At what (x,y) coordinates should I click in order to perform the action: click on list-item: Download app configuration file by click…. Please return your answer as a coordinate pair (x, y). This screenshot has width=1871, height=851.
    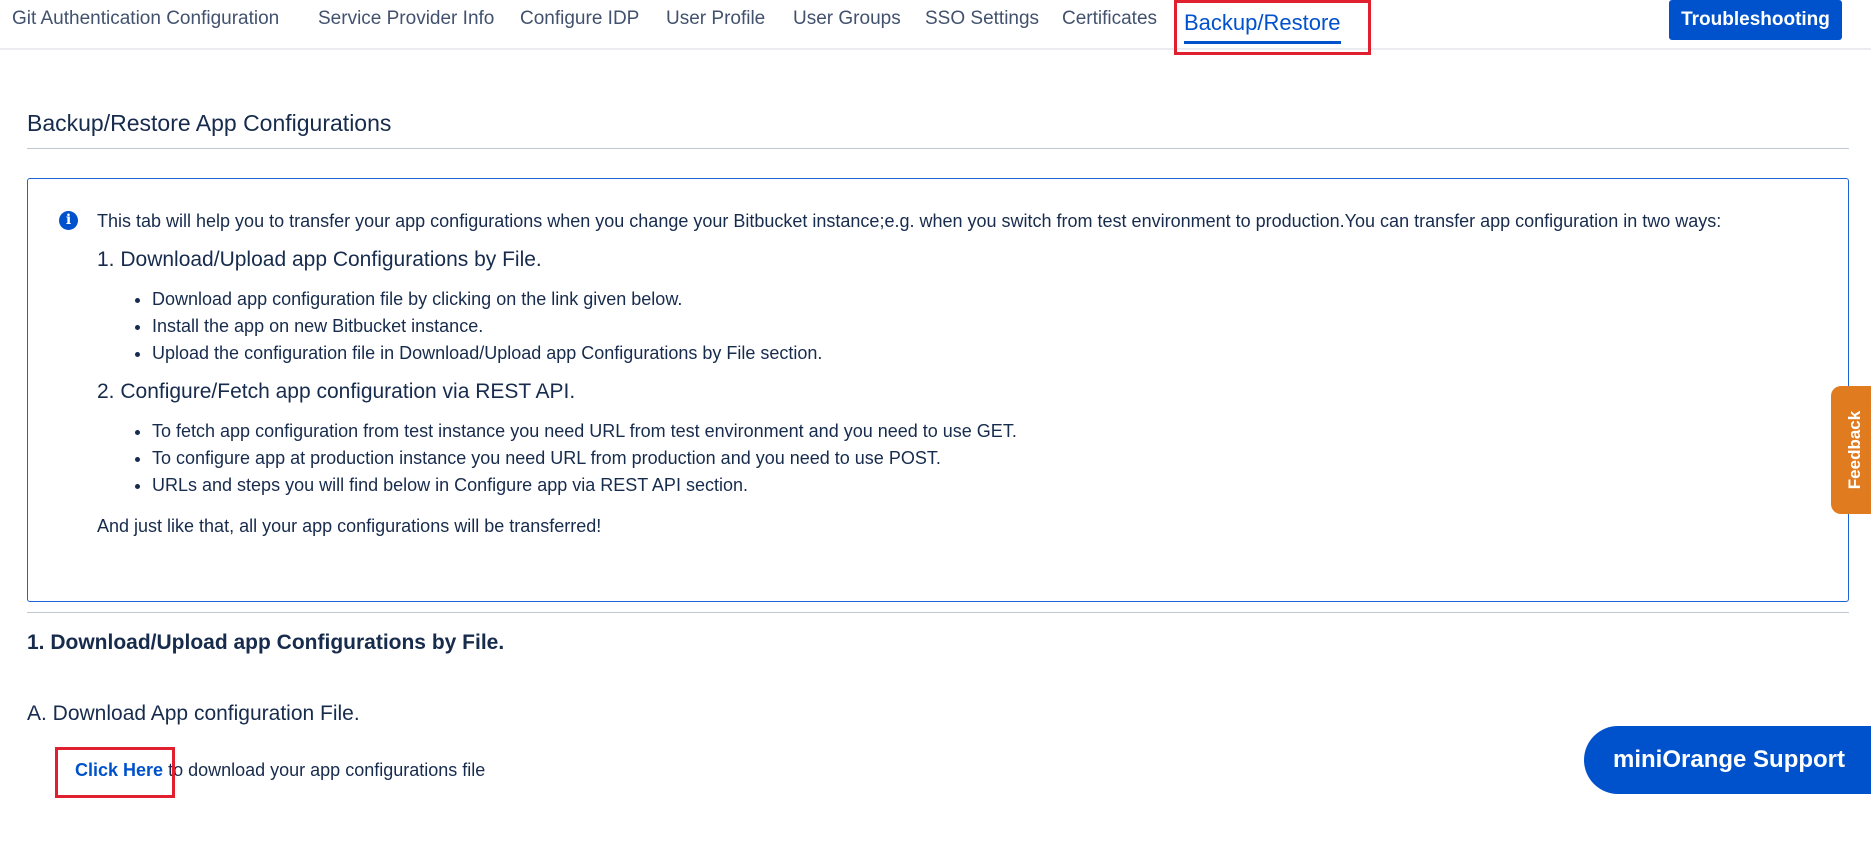
    Looking at the image, I should click on (989, 299).